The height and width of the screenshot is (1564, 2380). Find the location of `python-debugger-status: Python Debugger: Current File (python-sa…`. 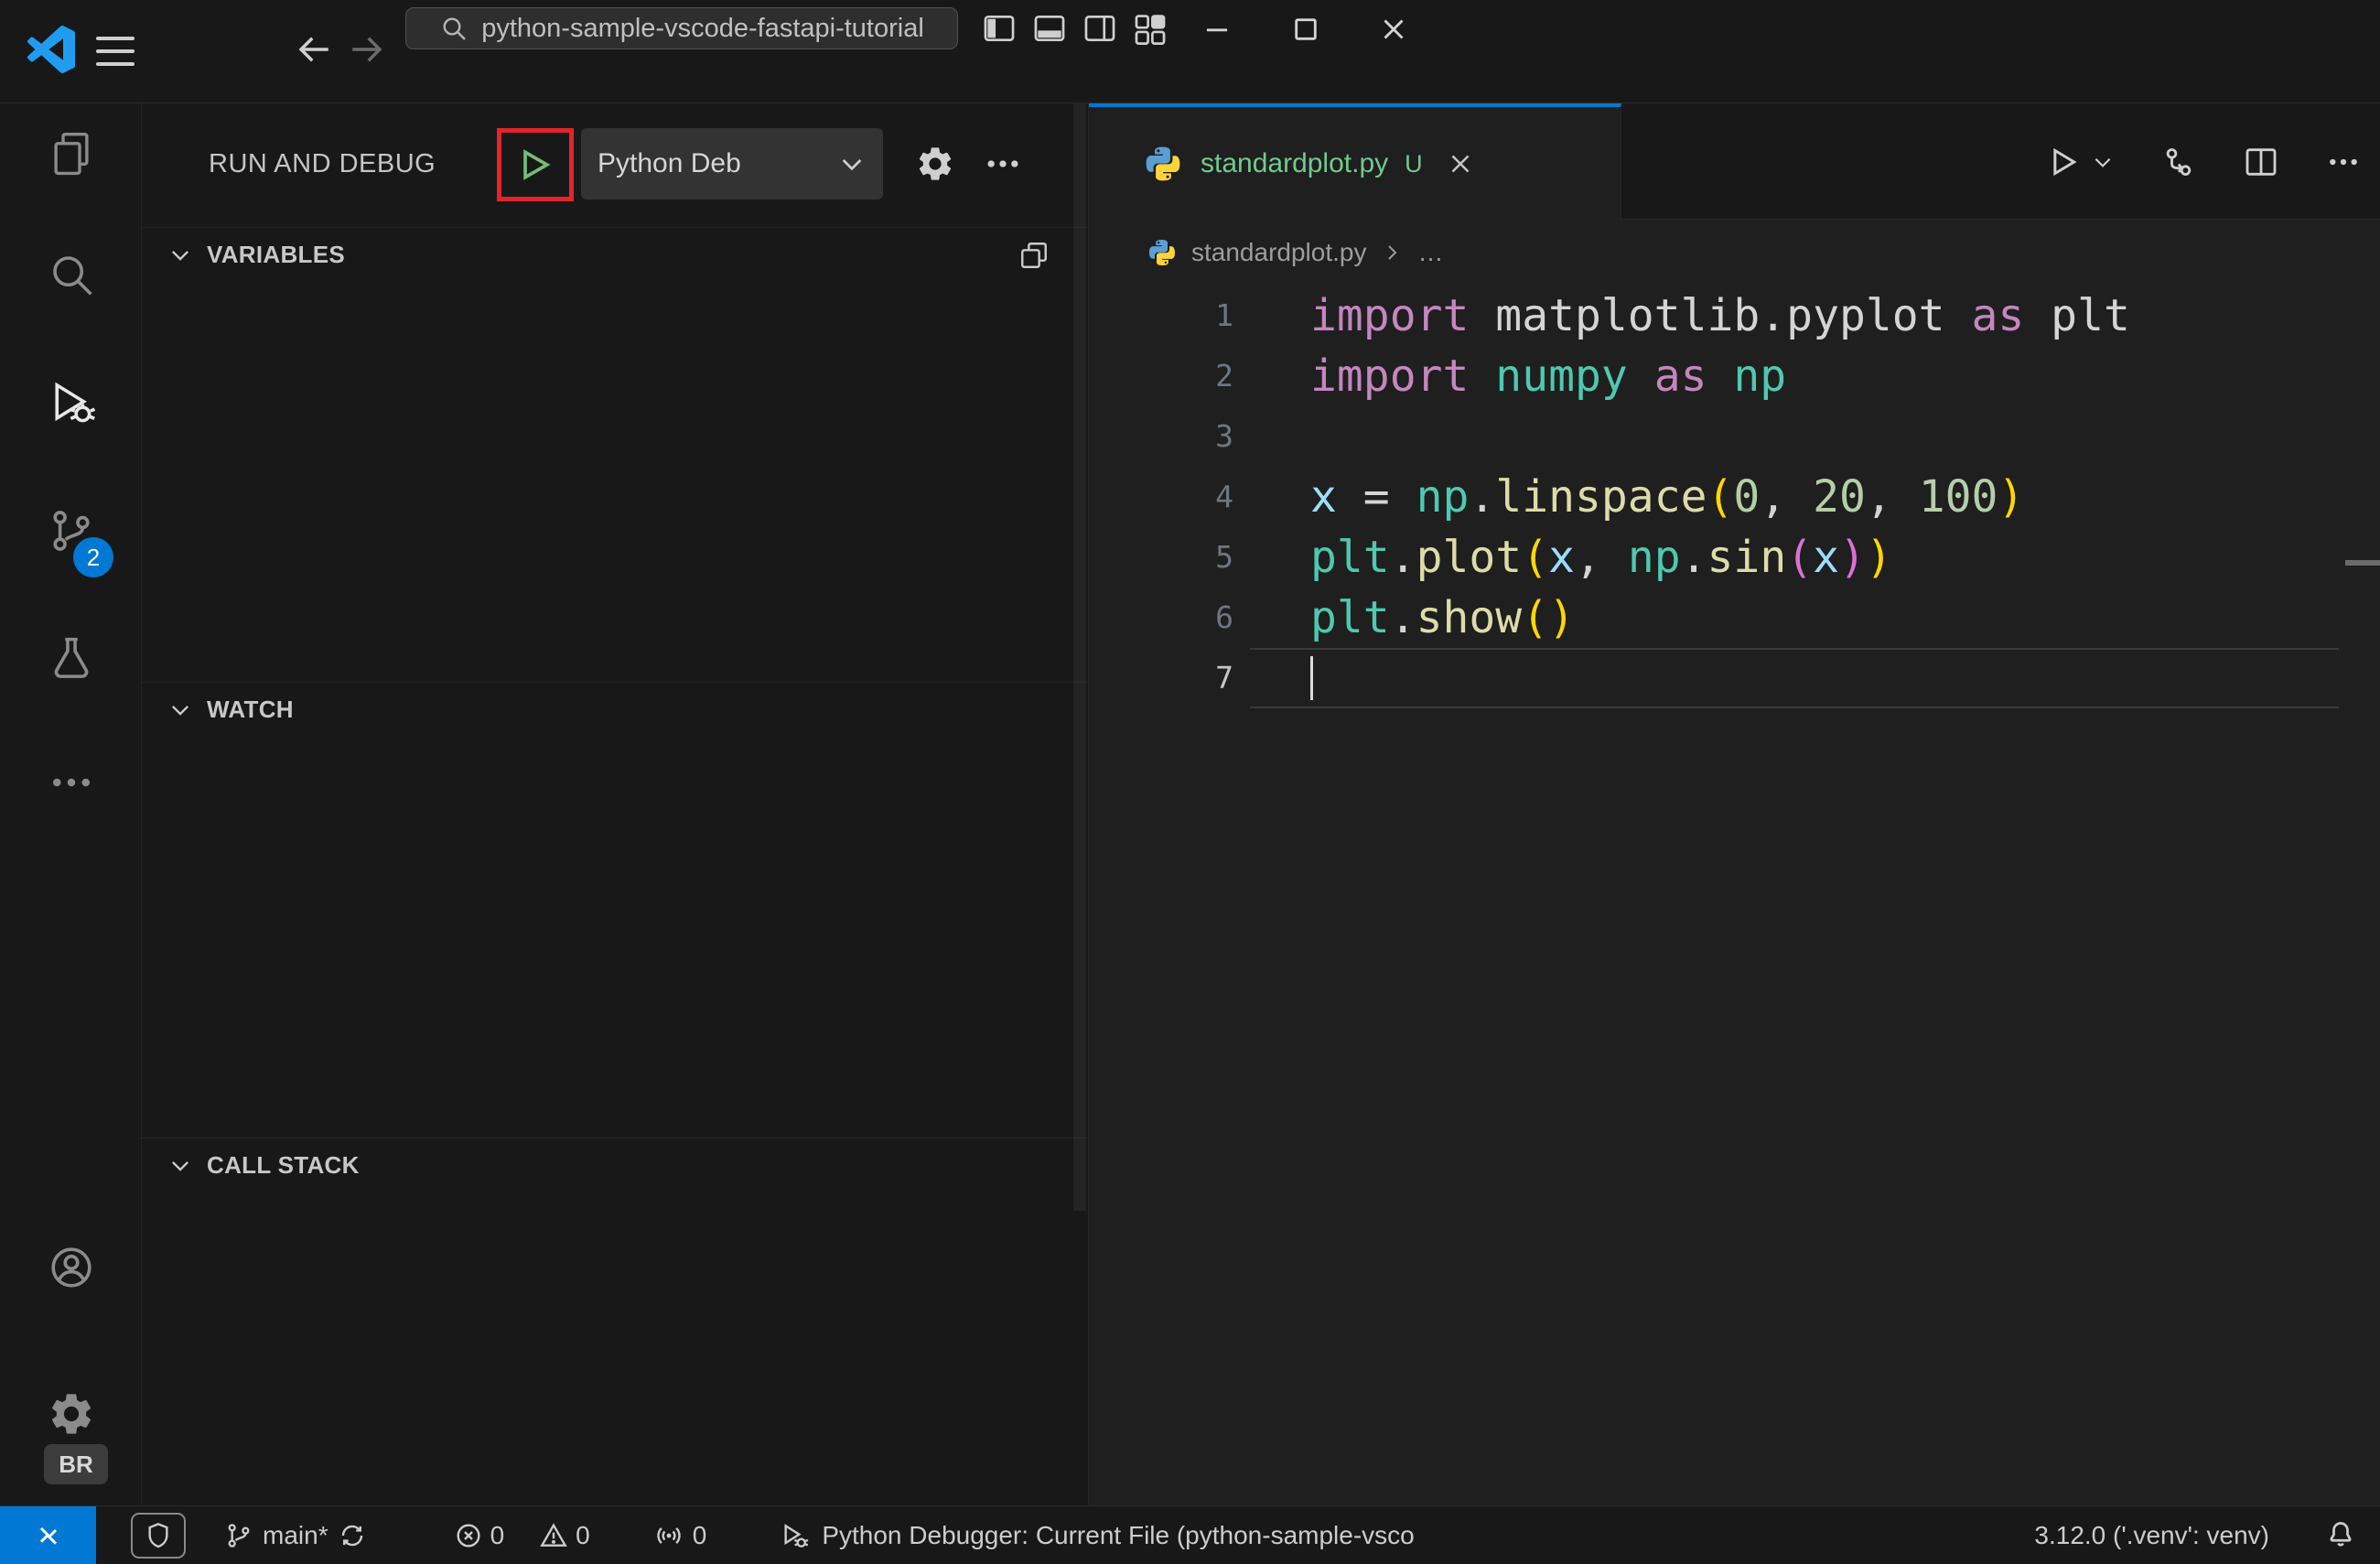

python-debugger-status: Python Debugger: Current File (python-sa… is located at coordinates (1097, 1535).